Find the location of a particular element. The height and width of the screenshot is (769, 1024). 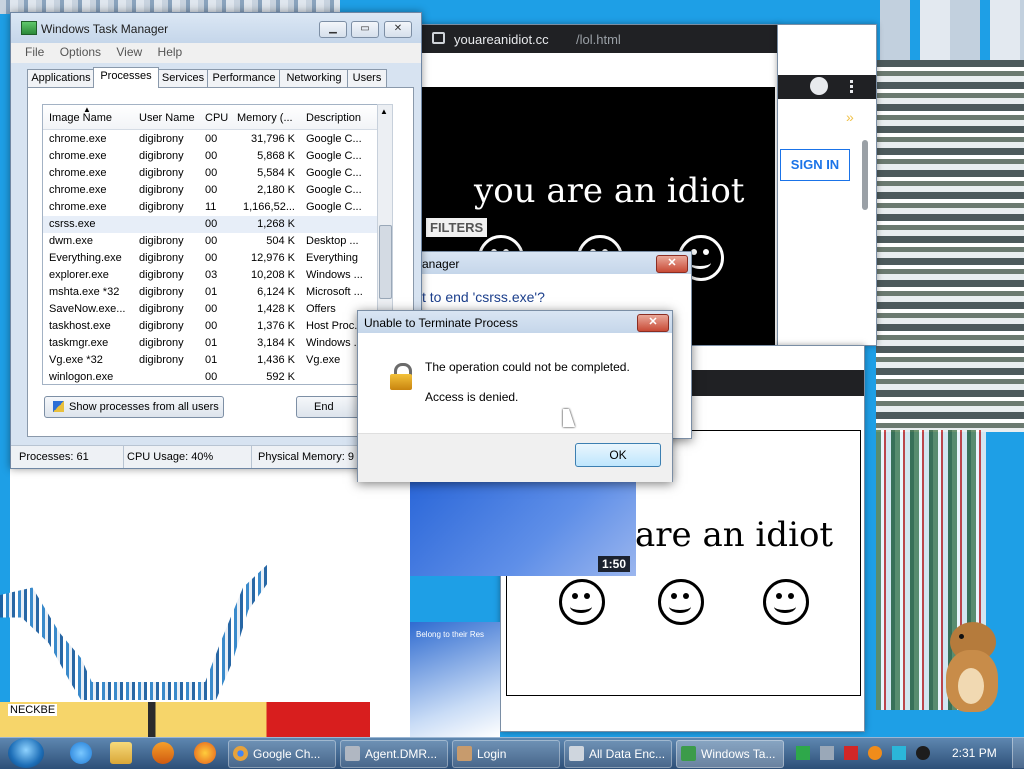

end-process-button: End Proce is located at coordinates (328, 407).